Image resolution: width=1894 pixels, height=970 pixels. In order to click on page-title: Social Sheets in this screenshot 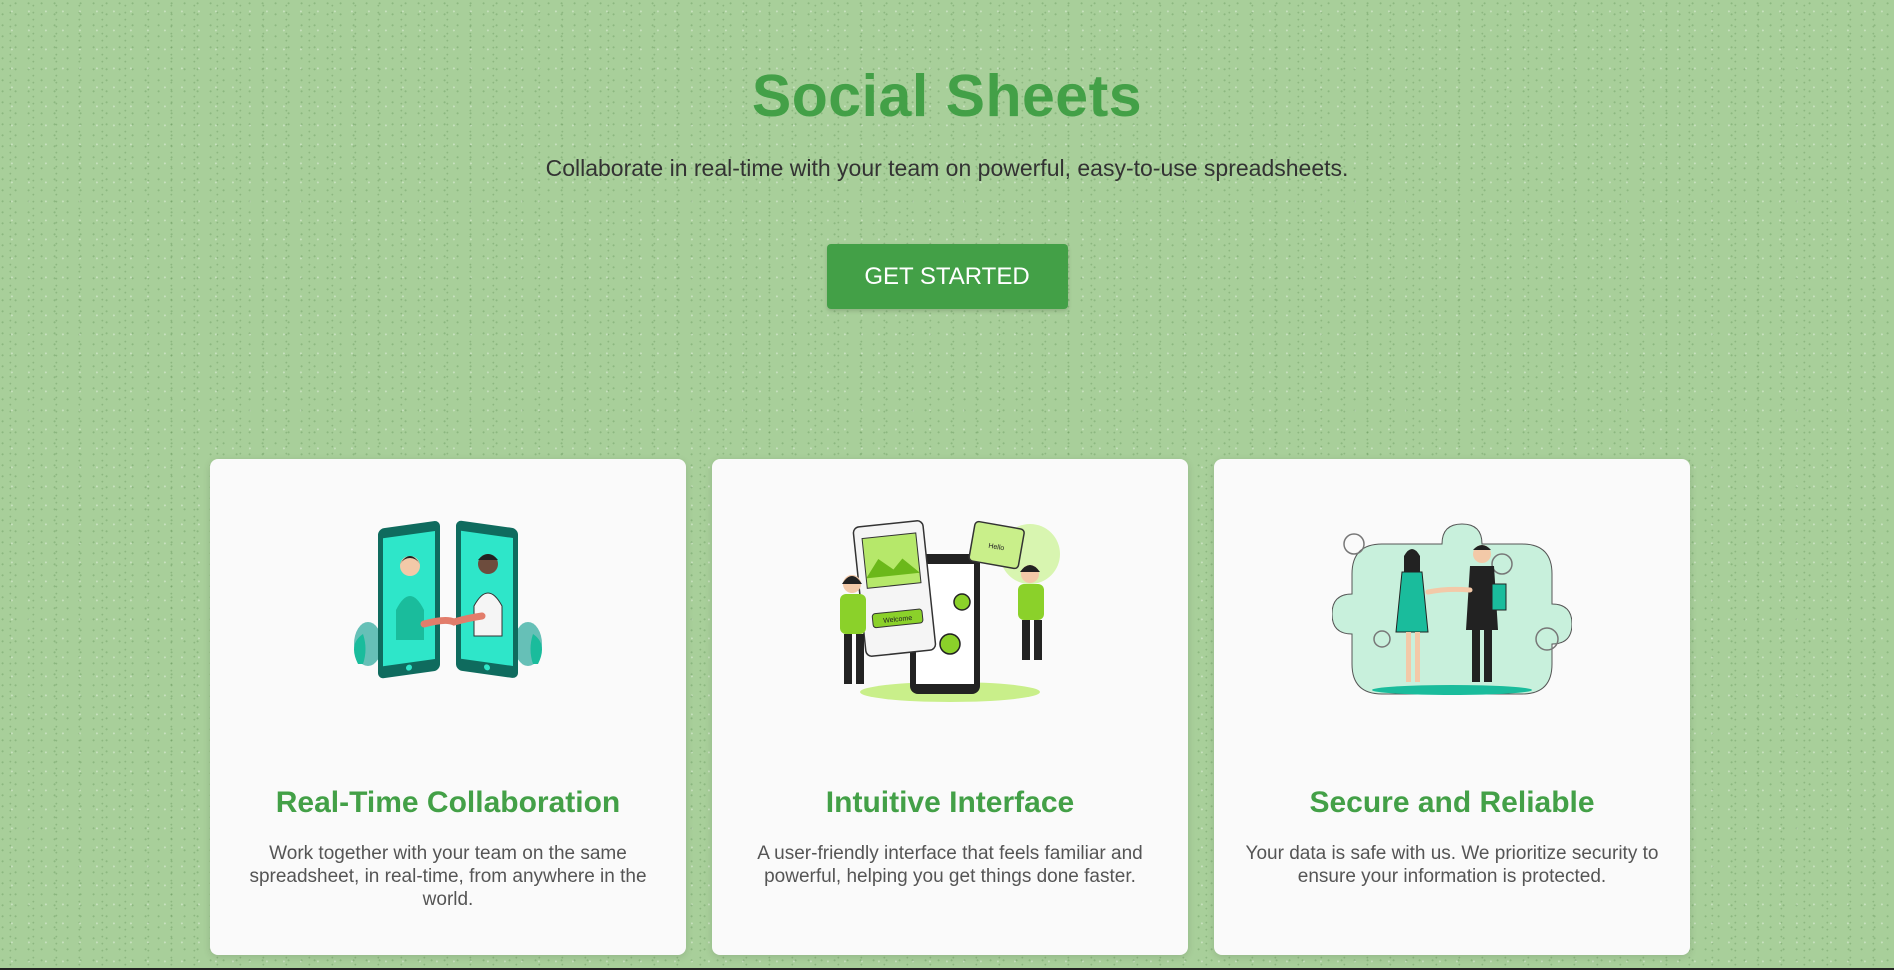, I will do `click(947, 96)`.